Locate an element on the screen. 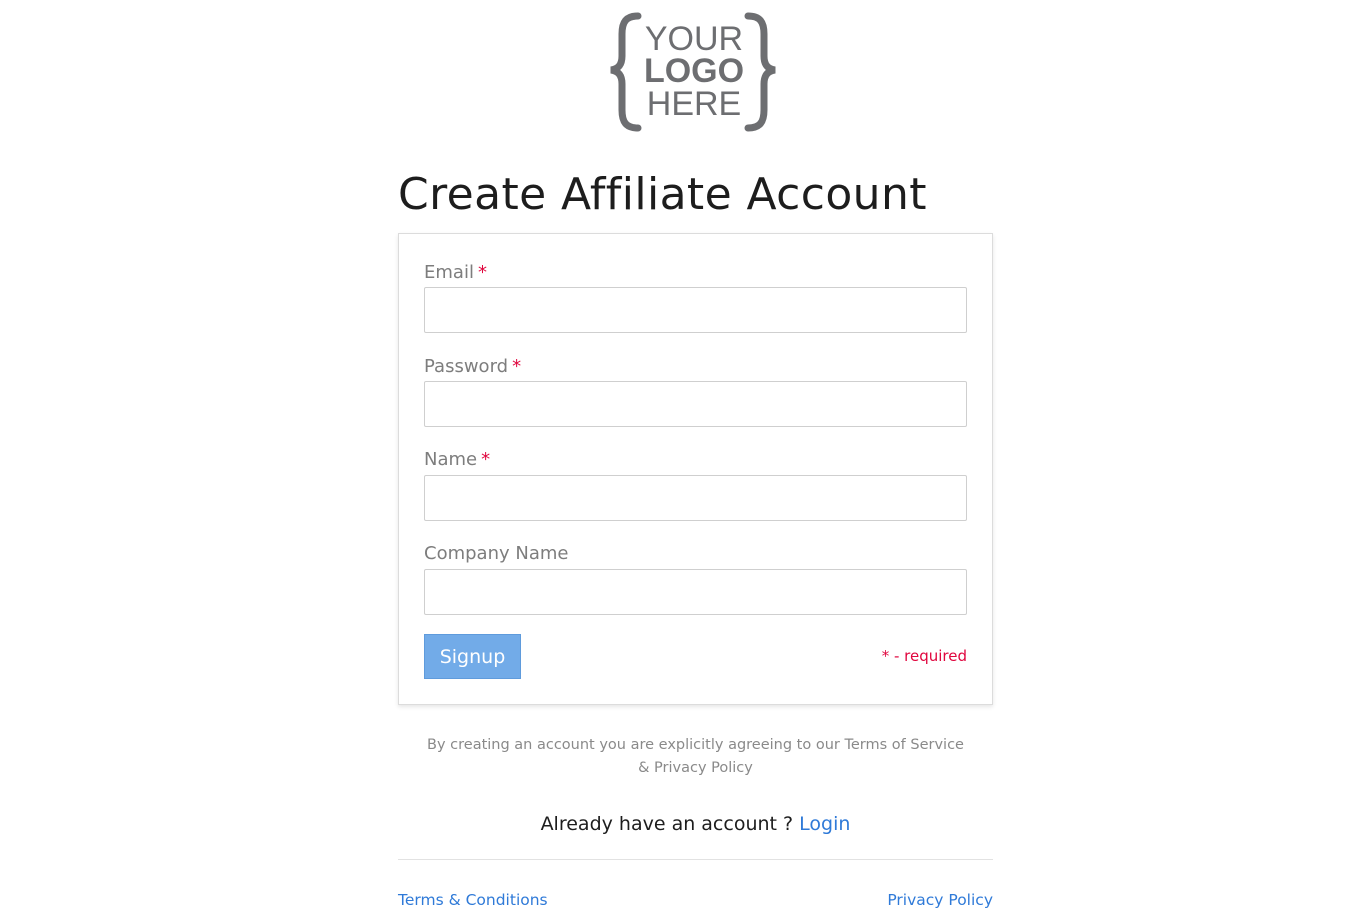  company-name-label: Company Name is located at coordinates (496, 554).